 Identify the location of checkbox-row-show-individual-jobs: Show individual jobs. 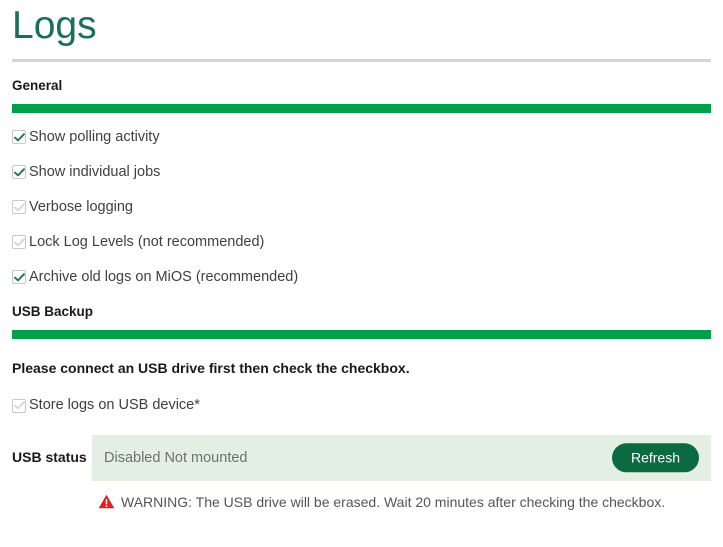
(361, 172).